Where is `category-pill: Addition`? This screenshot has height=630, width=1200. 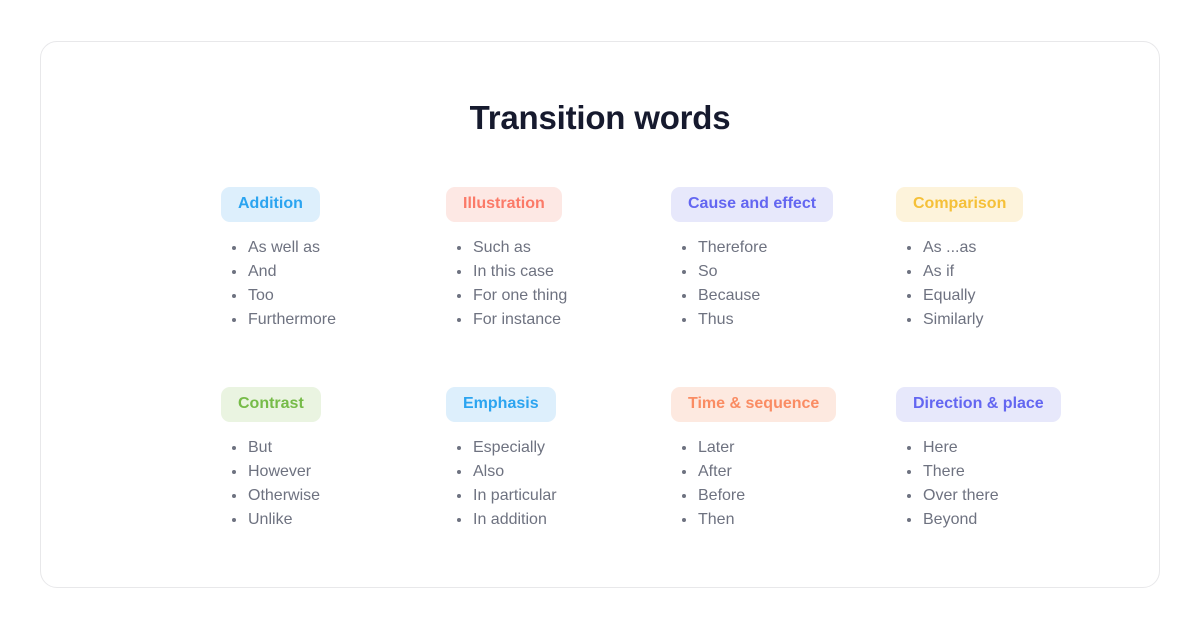
category-pill: Addition is located at coordinates (270, 204).